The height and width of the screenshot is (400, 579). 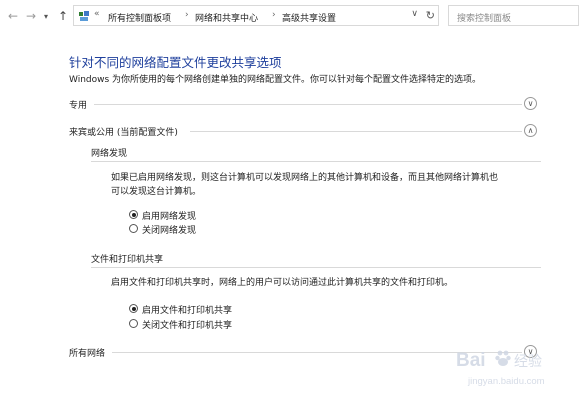 I want to click on search-box: 搜索控制面板, so click(x=513, y=15).